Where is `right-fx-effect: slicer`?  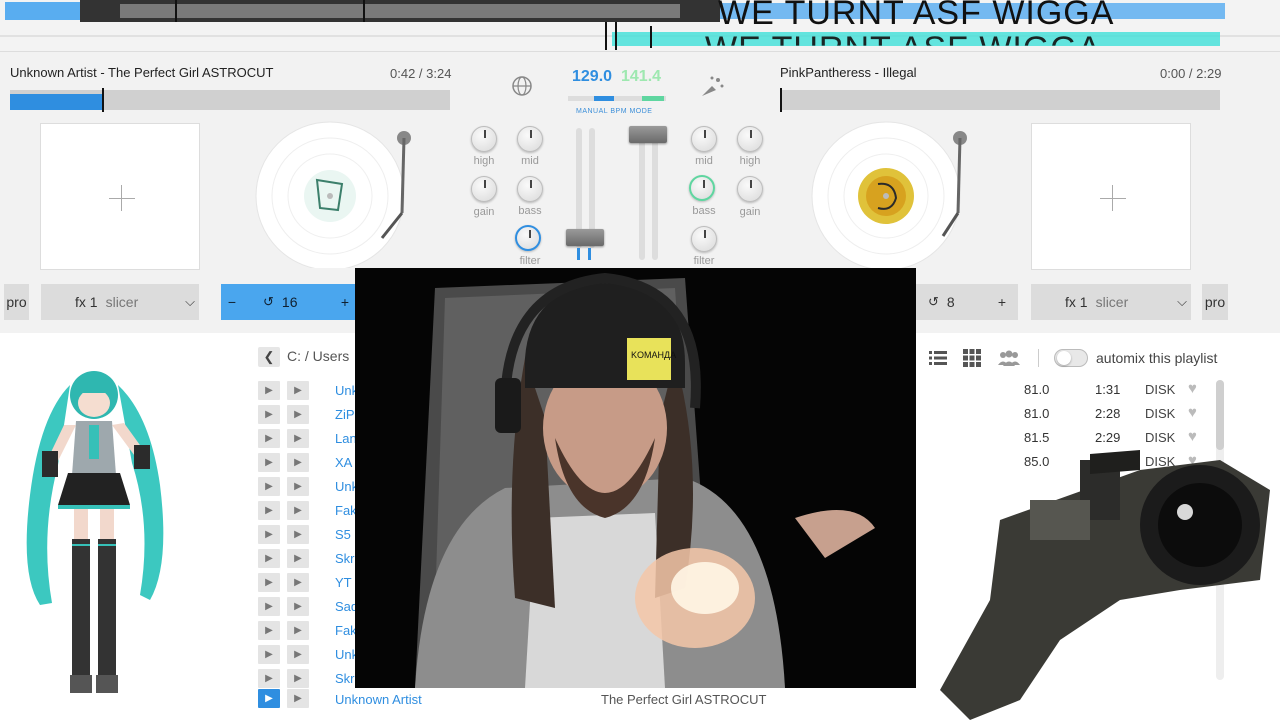
right-fx-effect: slicer is located at coordinates (1112, 302).